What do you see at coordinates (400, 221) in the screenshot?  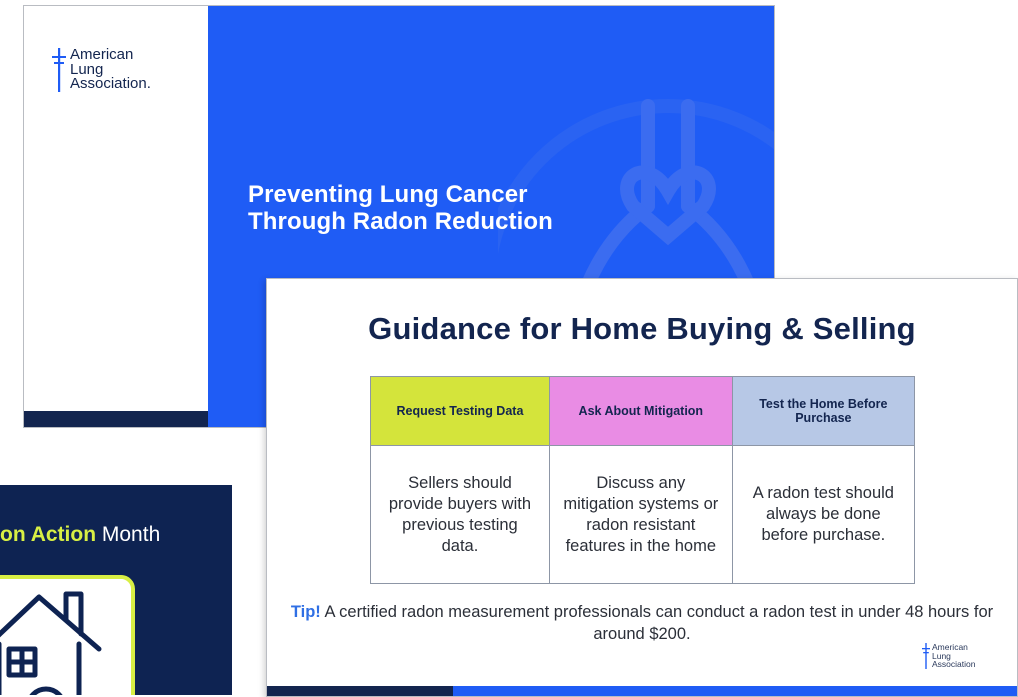 I see `title-line-2: Through Radon Reduction` at bounding box center [400, 221].